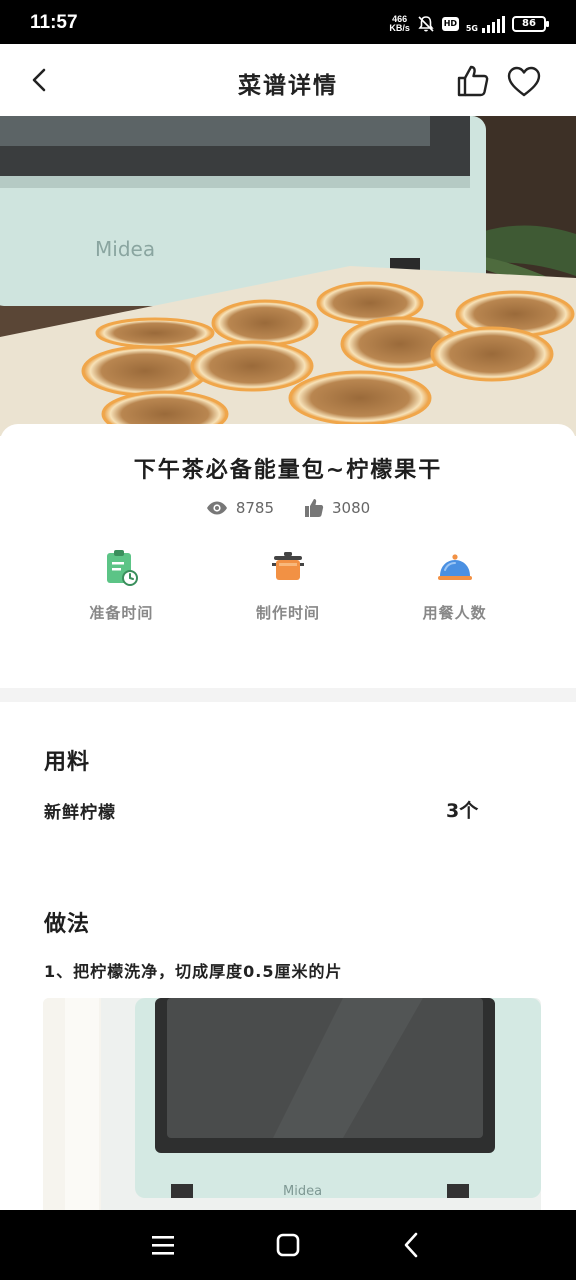 The image size is (576, 1280). What do you see at coordinates (288, 470) in the screenshot?
I see `recipe-title: 下午茶必备能量包~柠檬果干` at bounding box center [288, 470].